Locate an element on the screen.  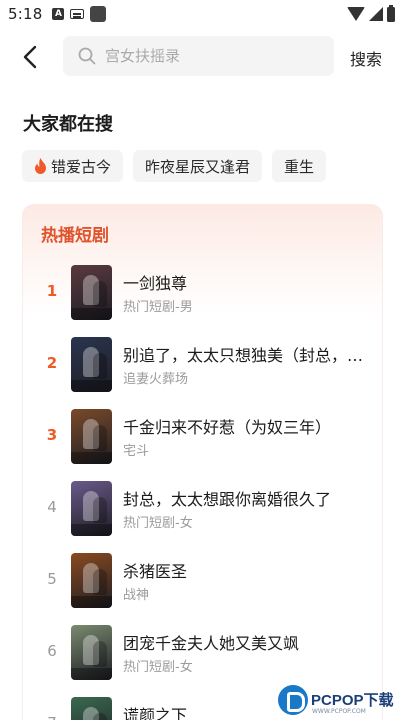
status-bar: 5:18 A is located at coordinates (202, 14).